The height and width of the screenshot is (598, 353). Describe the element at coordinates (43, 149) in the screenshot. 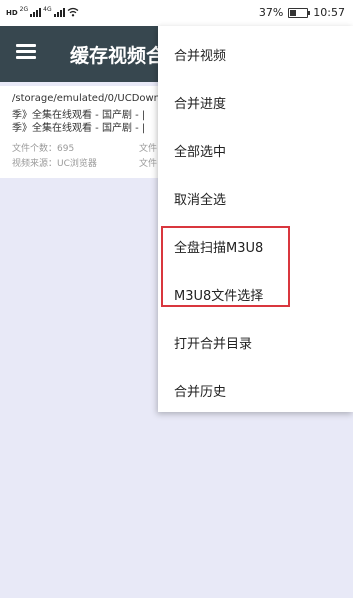

I see `file-count: 文件个数：695` at that location.